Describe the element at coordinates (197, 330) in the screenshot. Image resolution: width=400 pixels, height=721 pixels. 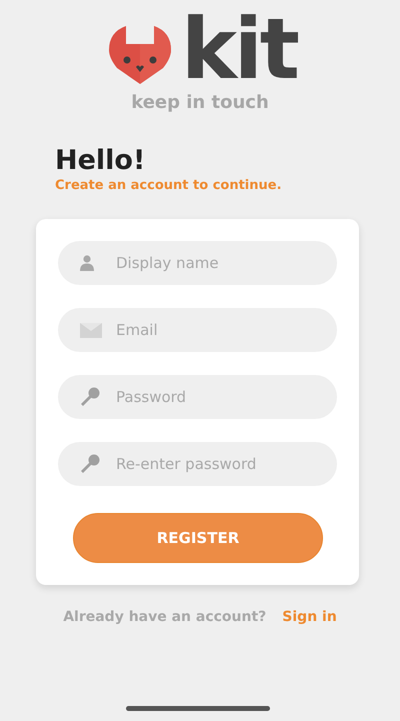
I see `input-field: Email` at that location.